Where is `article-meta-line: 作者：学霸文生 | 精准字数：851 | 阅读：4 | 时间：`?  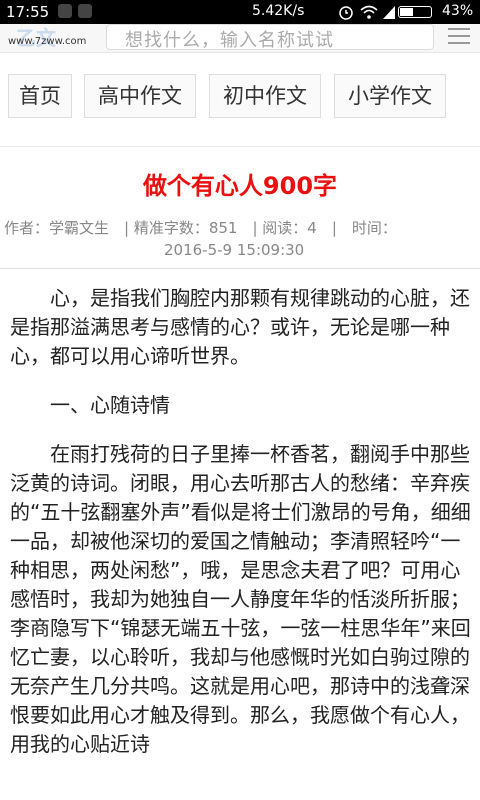
article-meta-line: 作者：学霸文生 | 精准字数：851 | 阅读：4 | 时间： is located at coordinates (200, 228).